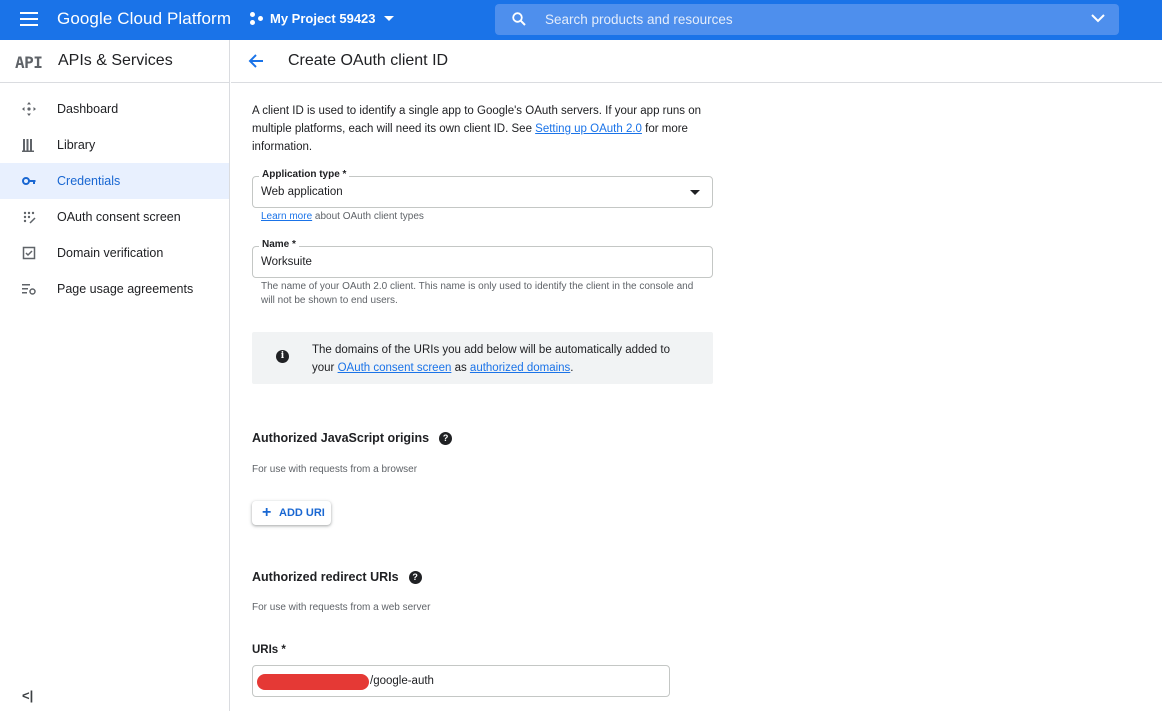 The width and height of the screenshot is (1162, 711). What do you see at coordinates (256, 61) in the screenshot?
I see `back-arrow-icon` at bounding box center [256, 61].